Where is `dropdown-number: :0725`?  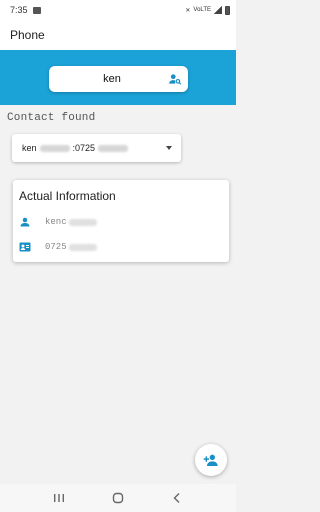 dropdown-number: :0725 is located at coordinates (84, 148).